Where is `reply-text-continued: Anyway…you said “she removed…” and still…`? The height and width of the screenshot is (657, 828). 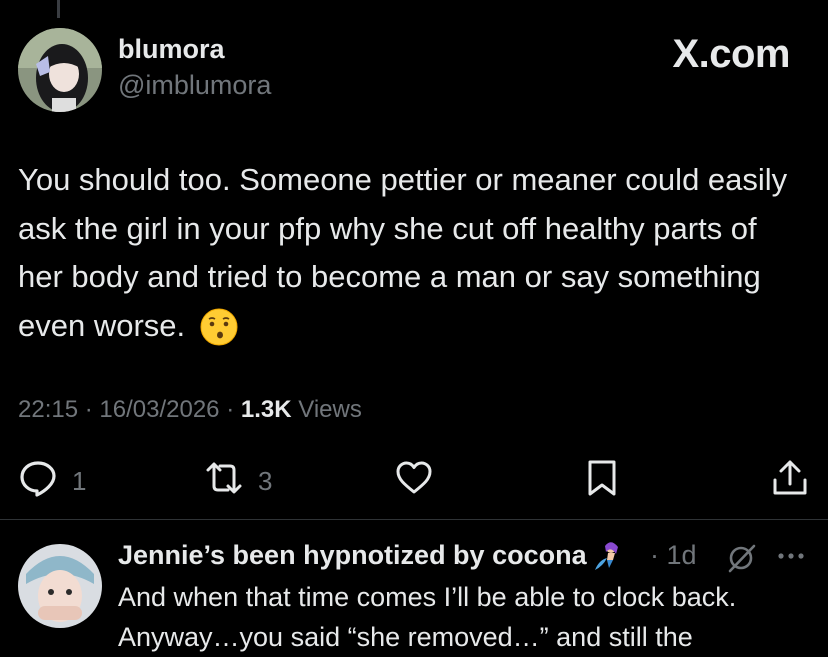
reply-text-continued: Anyway…you said “she removed…” and still… is located at coordinates (405, 637).